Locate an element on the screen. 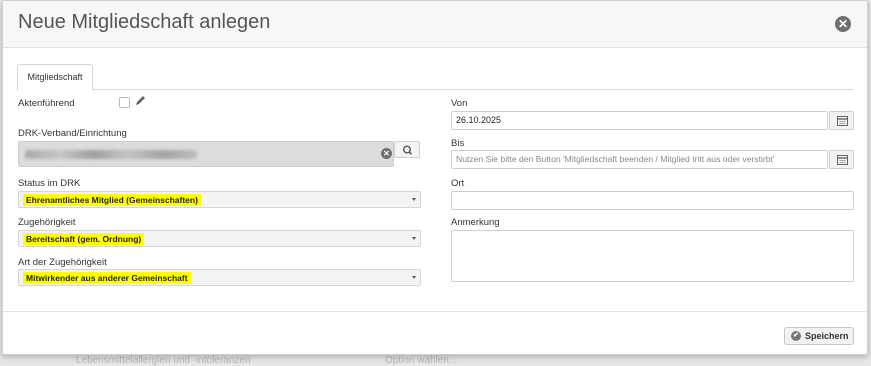  art-label: Art der Zugehörigkeit is located at coordinates (62, 262).